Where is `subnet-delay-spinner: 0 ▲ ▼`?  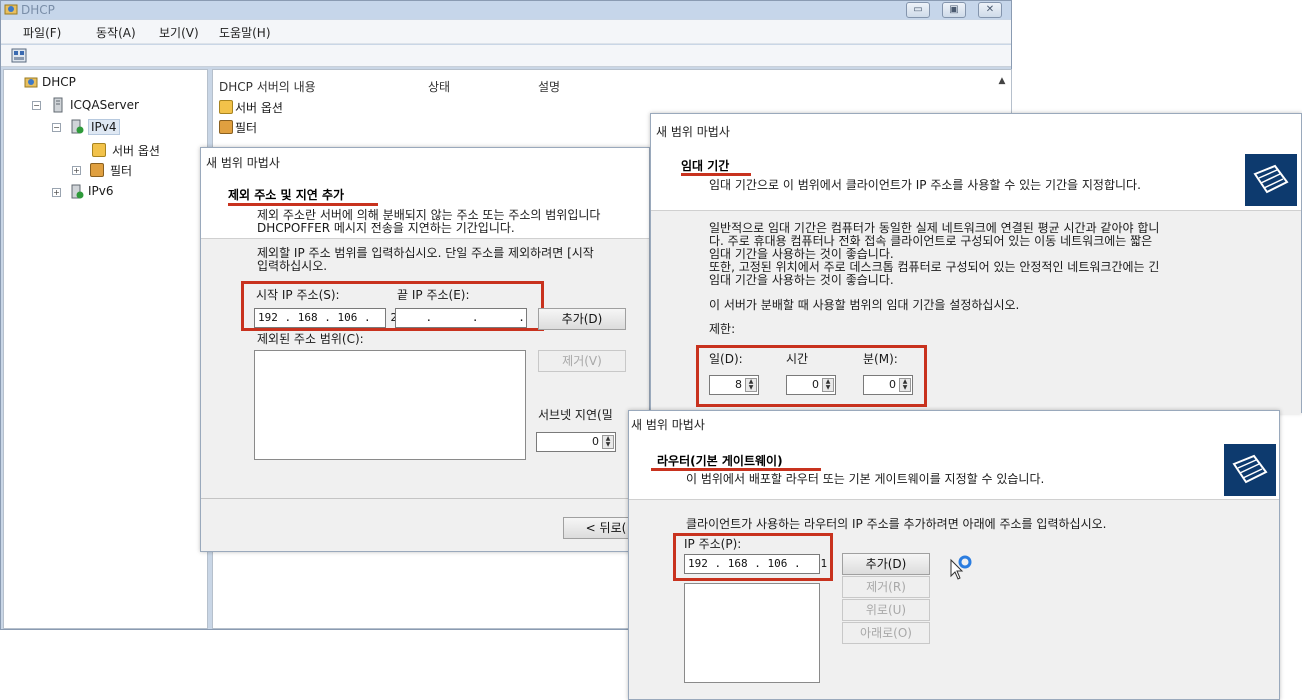
subnet-delay-spinner: 0 ▲ ▼ is located at coordinates (576, 442).